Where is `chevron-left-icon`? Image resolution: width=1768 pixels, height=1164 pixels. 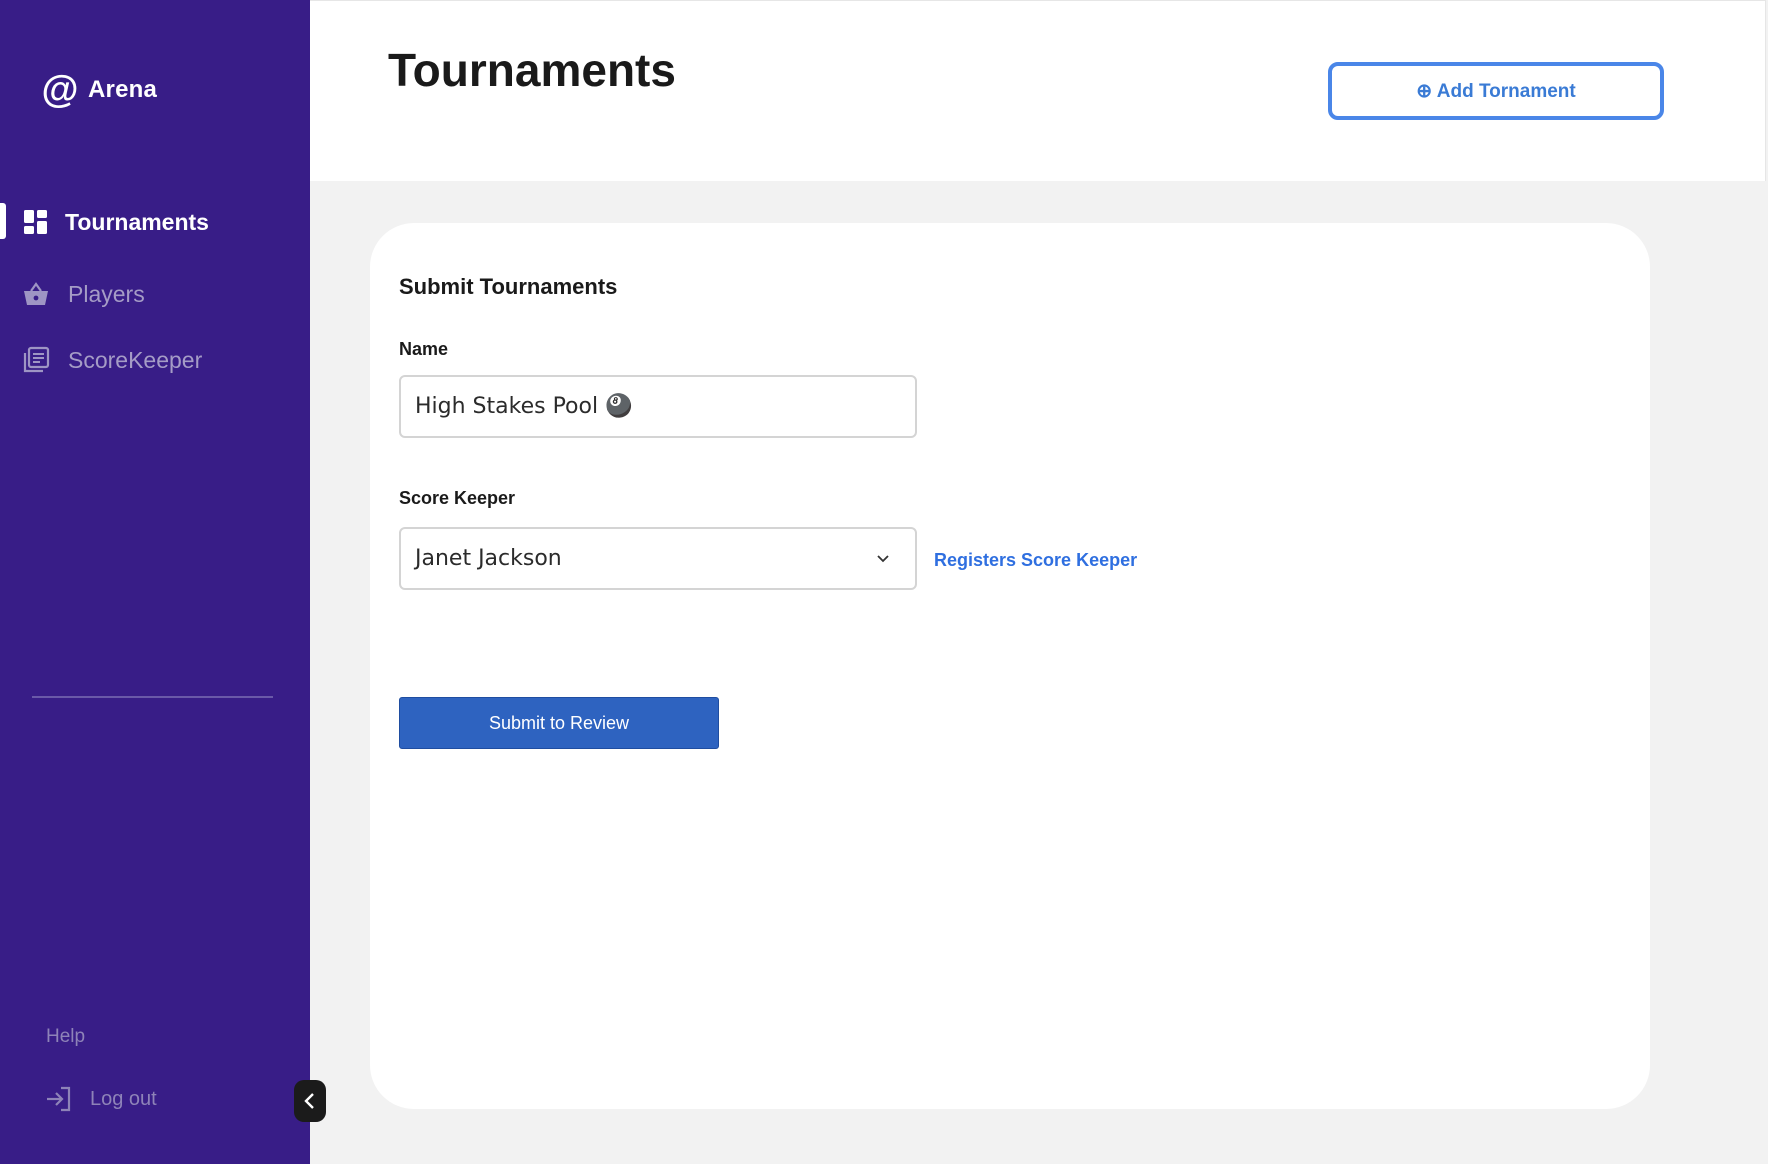 chevron-left-icon is located at coordinates (309, 1101).